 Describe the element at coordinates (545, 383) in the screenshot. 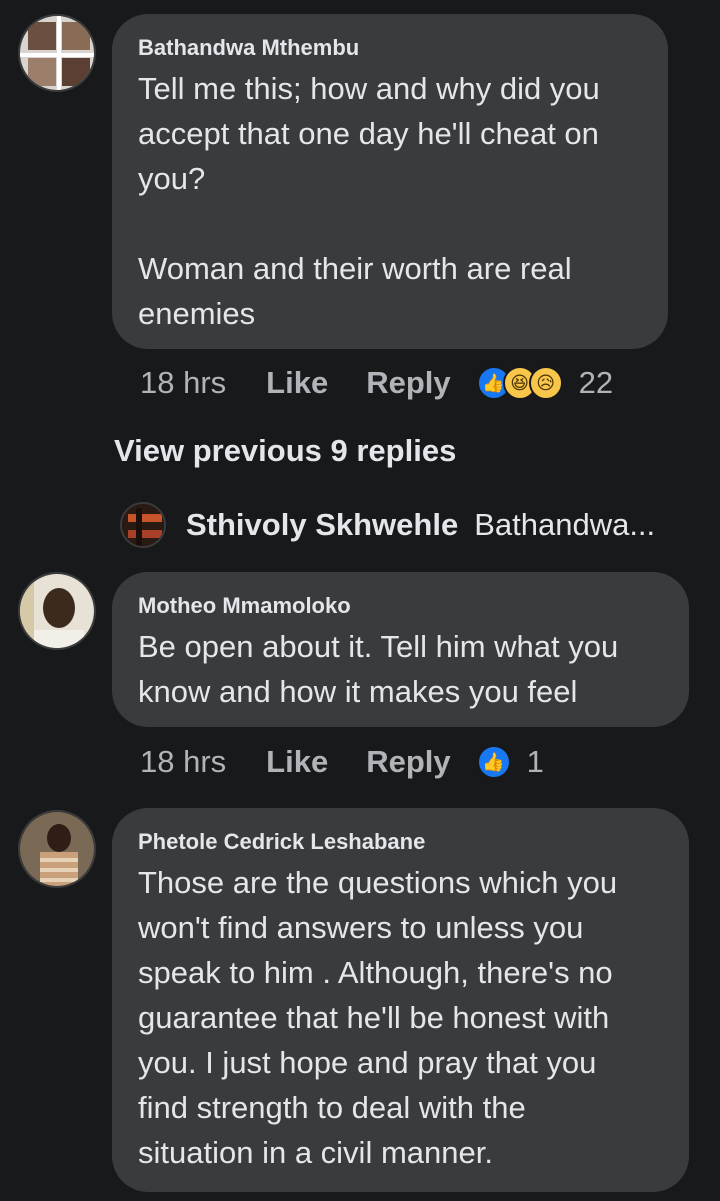

I see `sad-icon: 😥` at that location.